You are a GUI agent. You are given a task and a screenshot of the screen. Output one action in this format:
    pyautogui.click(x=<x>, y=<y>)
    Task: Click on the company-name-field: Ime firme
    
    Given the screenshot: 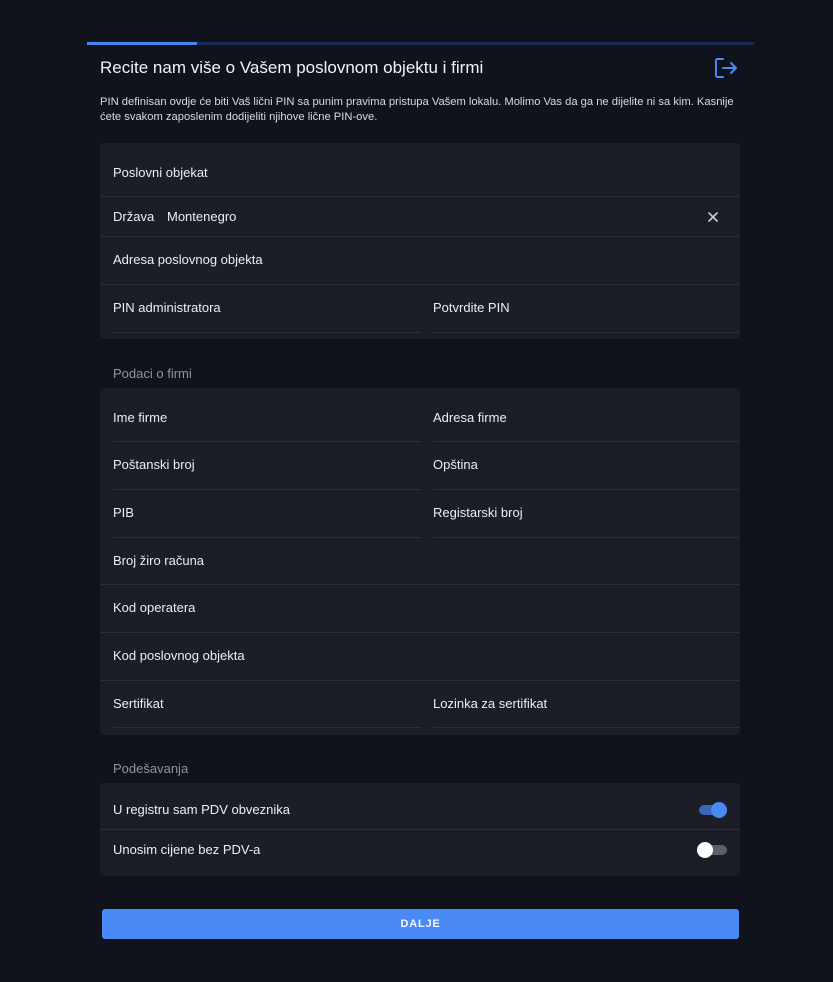 What is the action you would take?
    pyautogui.click(x=140, y=417)
    